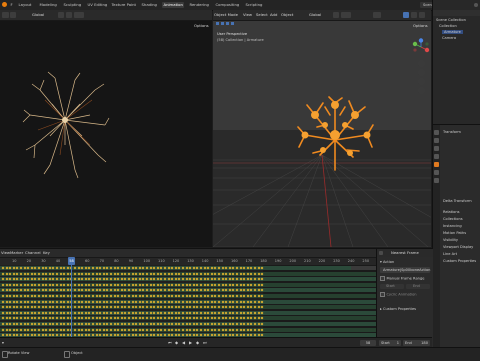 The height and width of the screenshot is (361, 480). Describe the element at coordinates (5, 253) in the screenshot. I see `menu-view-timeline: View` at that location.